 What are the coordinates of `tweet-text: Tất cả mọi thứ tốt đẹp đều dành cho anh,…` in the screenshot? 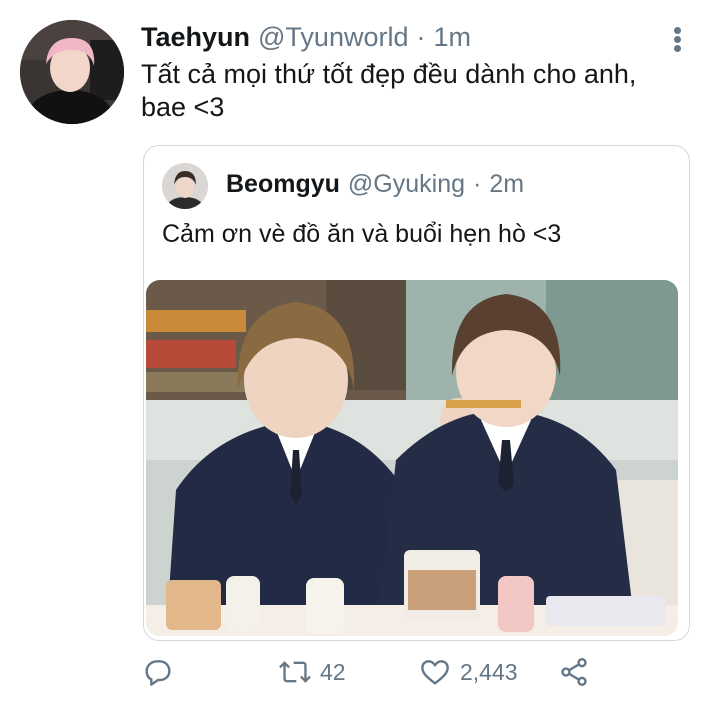 It's located at (411, 91).